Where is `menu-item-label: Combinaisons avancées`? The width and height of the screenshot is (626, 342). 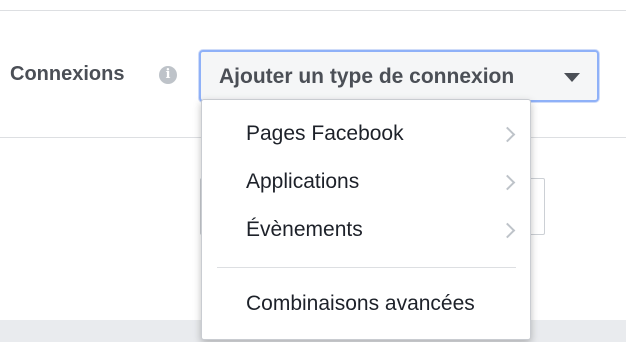
menu-item-label: Combinaisons avancées is located at coordinates (360, 303).